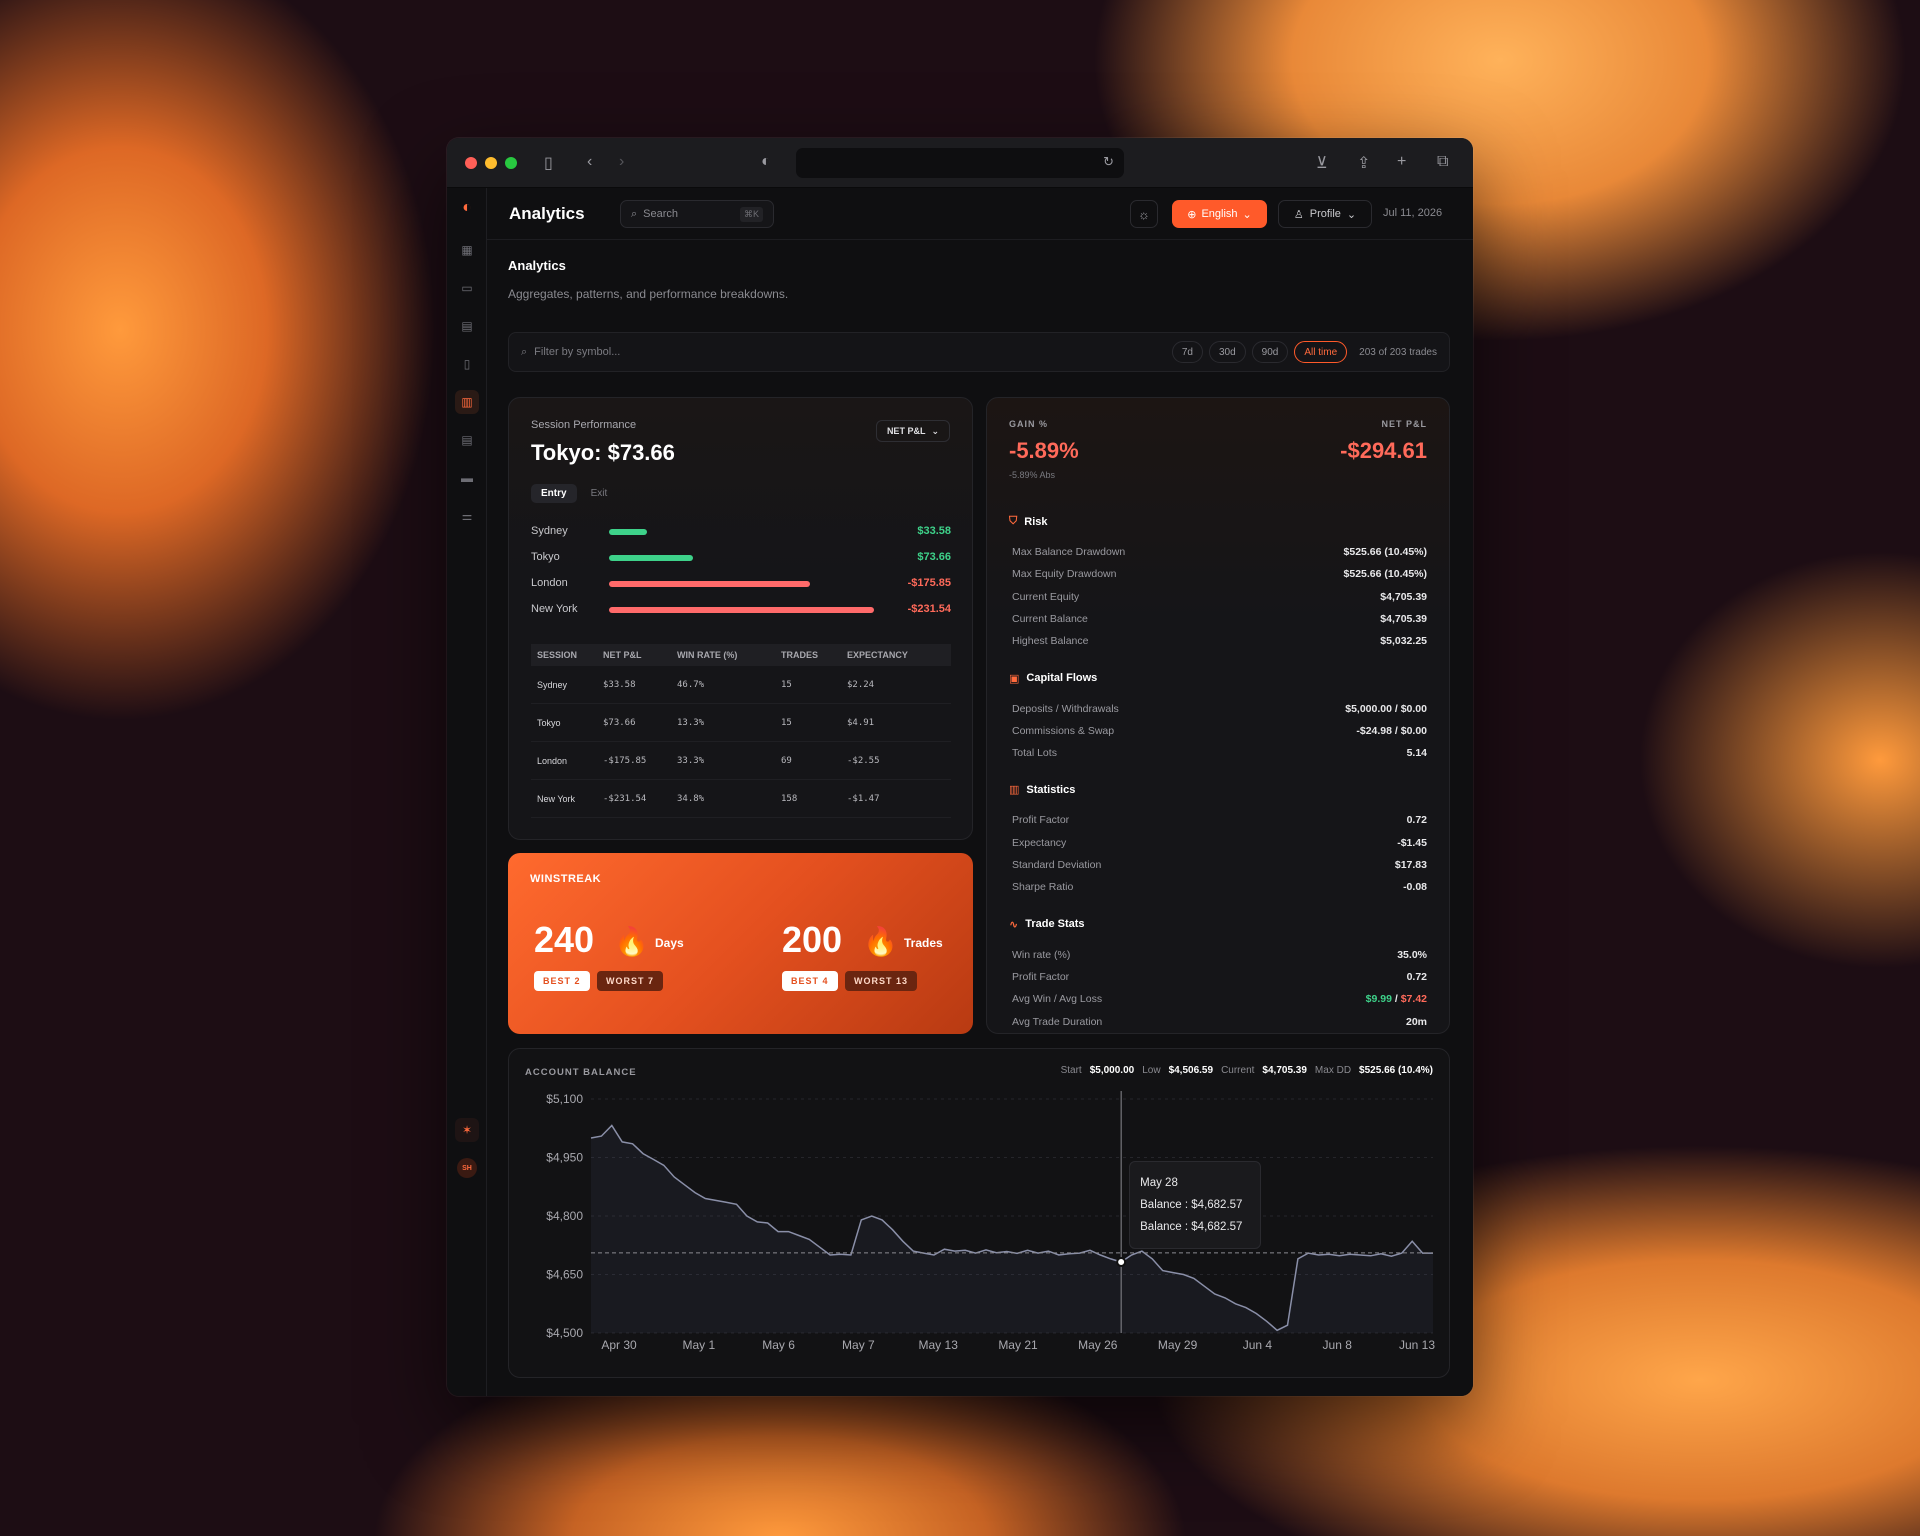 Image resolution: width=1920 pixels, height=1536 pixels. What do you see at coordinates (619, 722) in the screenshot?
I see `table-cell: $73.66` at bounding box center [619, 722].